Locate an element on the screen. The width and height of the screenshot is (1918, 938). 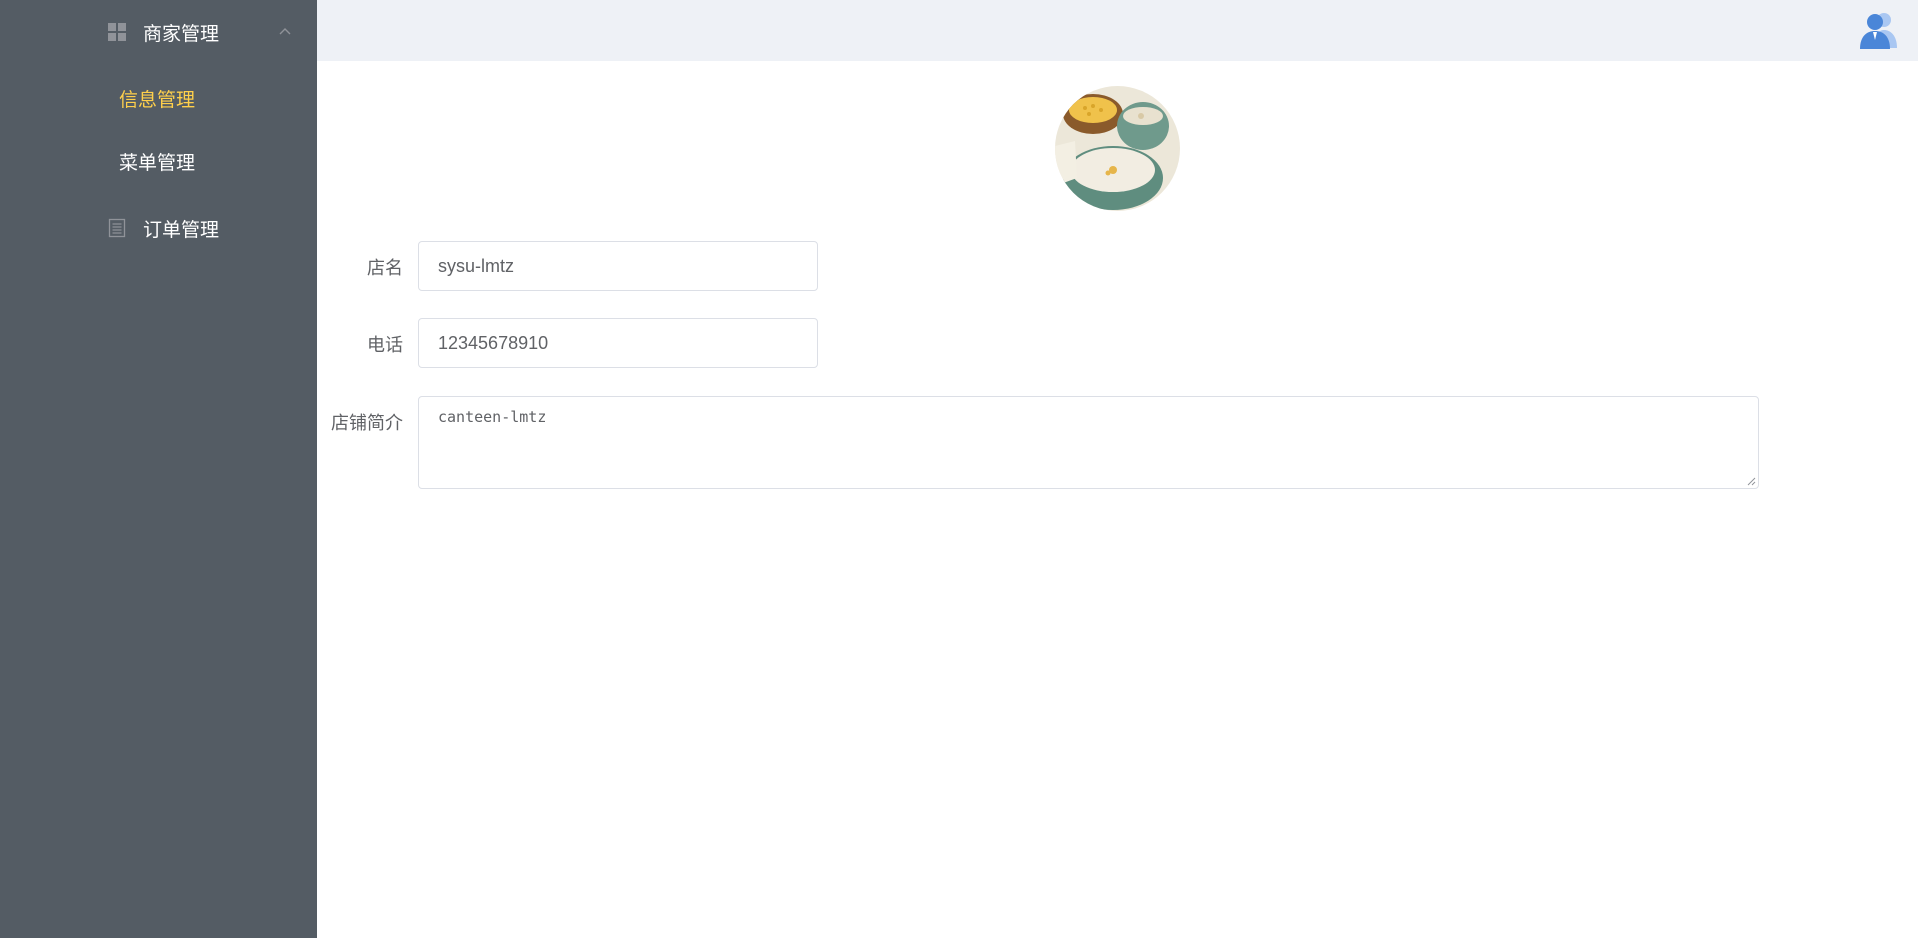
submenu-item-info-management: 信息管理 is located at coordinates (158, 98).